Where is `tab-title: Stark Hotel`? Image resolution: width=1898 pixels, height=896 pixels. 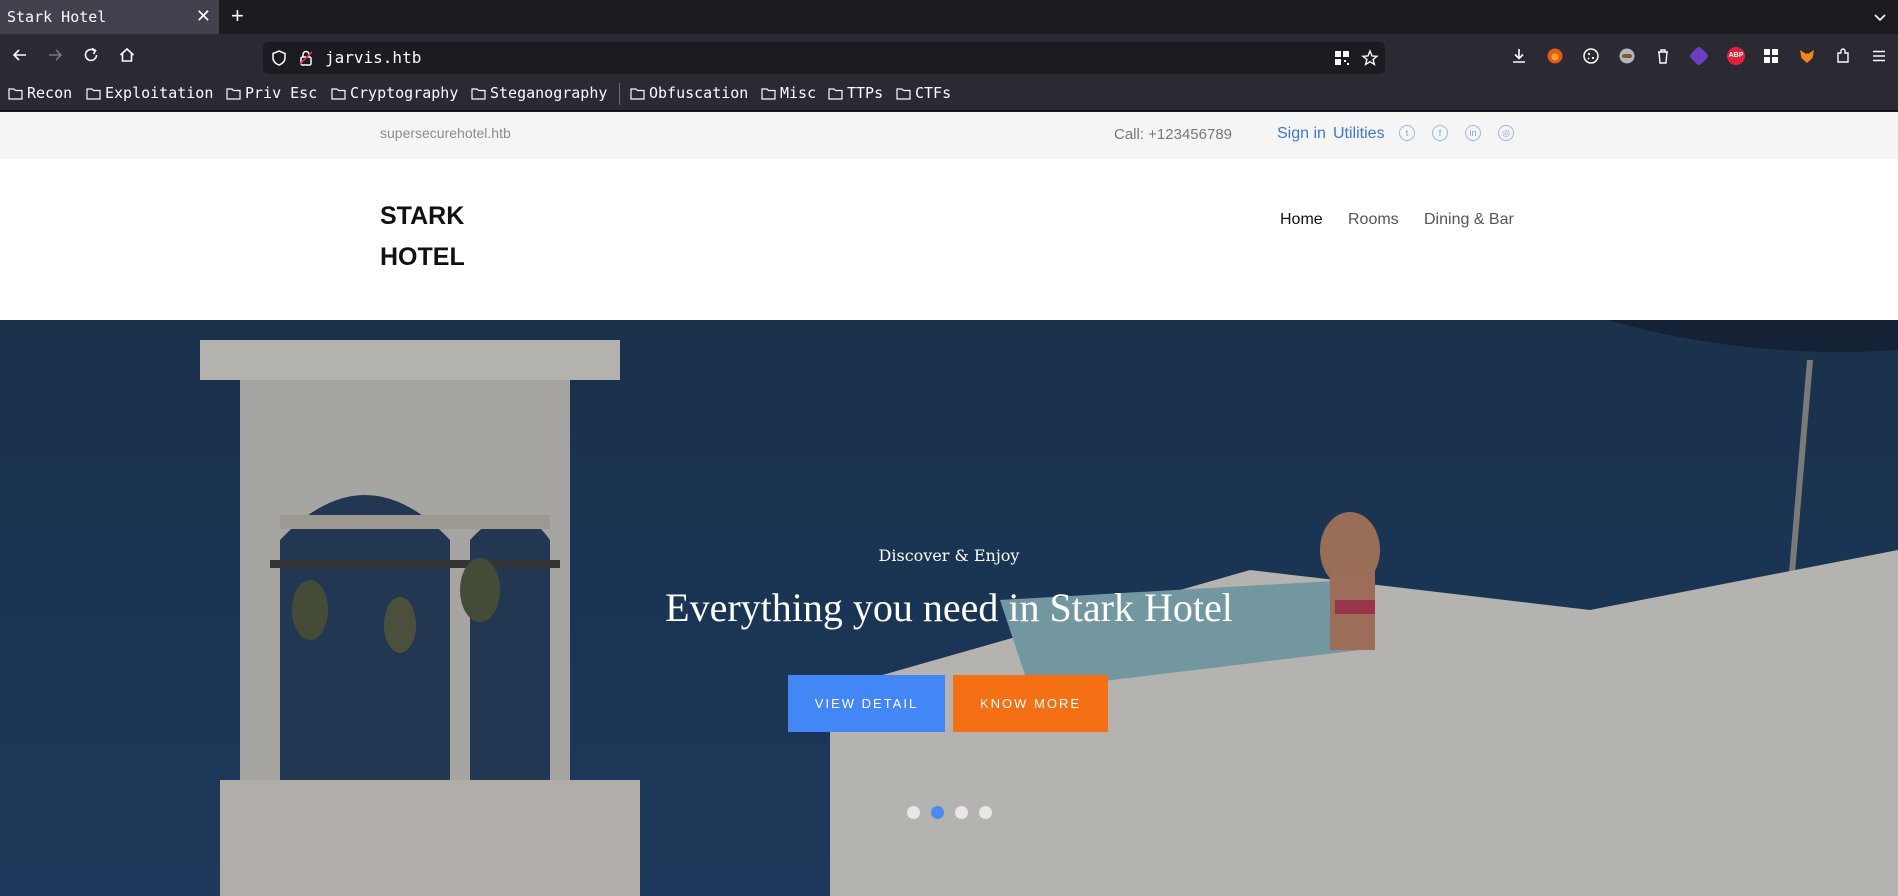
tab-title: Stark Hotel is located at coordinates (57, 17).